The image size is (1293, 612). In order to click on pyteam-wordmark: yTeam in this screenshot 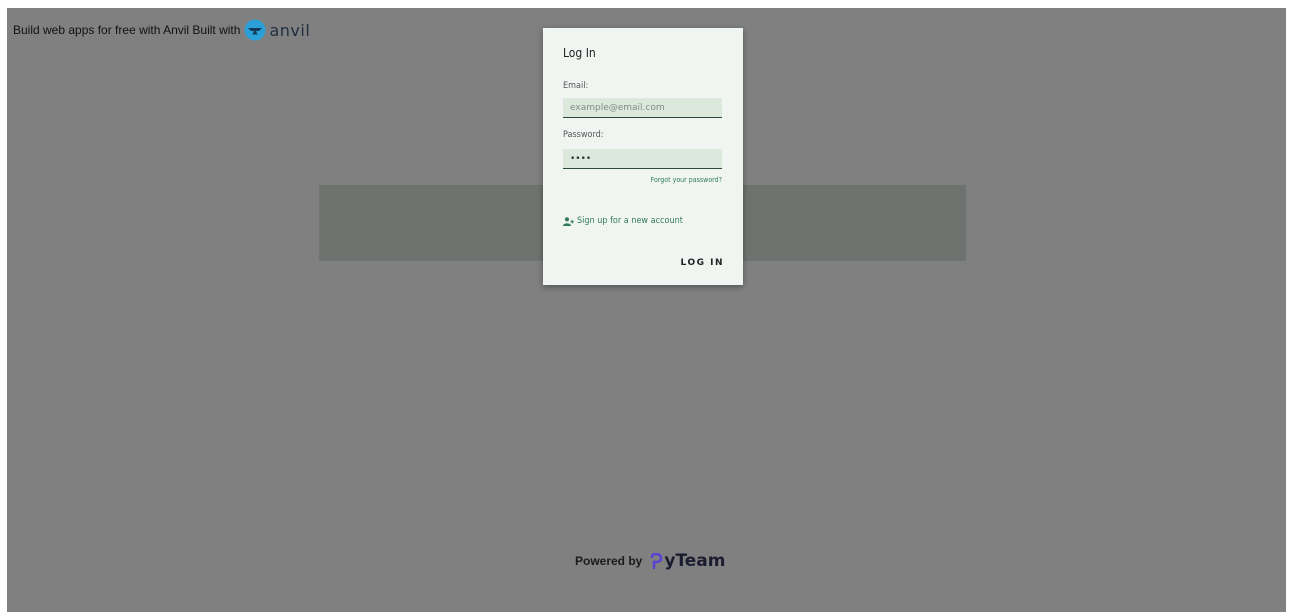, I will do `click(695, 561)`.